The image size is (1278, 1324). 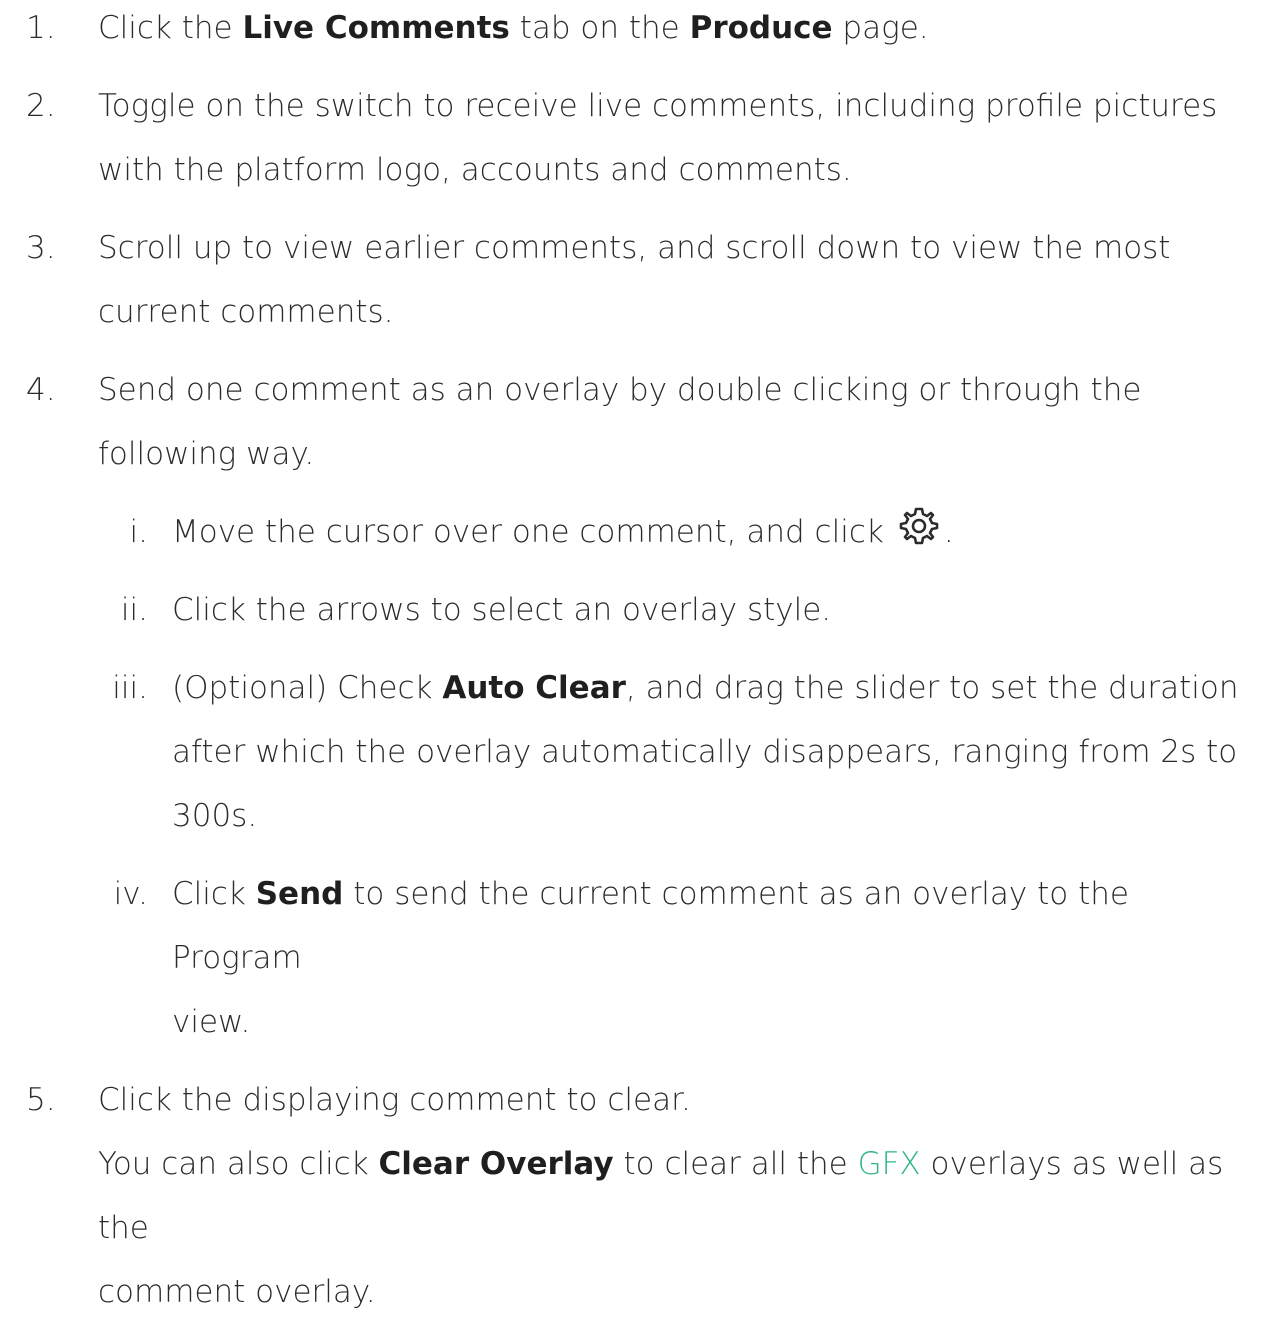 I want to click on live-comments-label: Live Comments, so click(x=376, y=28).